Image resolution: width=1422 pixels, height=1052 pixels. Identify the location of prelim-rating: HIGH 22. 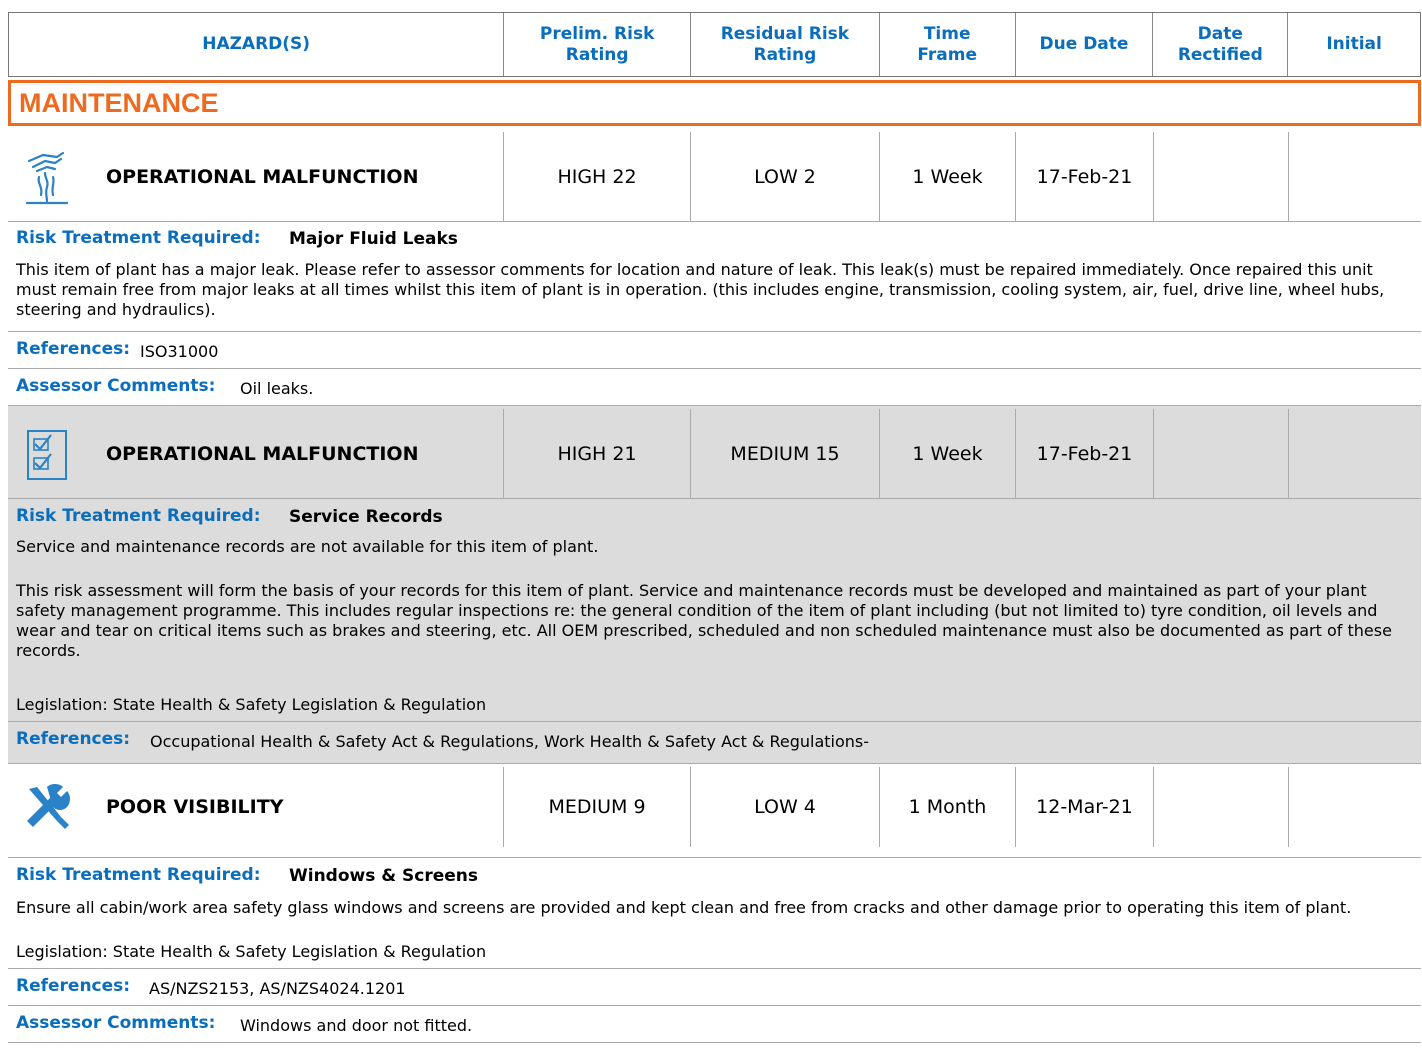
(596, 176).